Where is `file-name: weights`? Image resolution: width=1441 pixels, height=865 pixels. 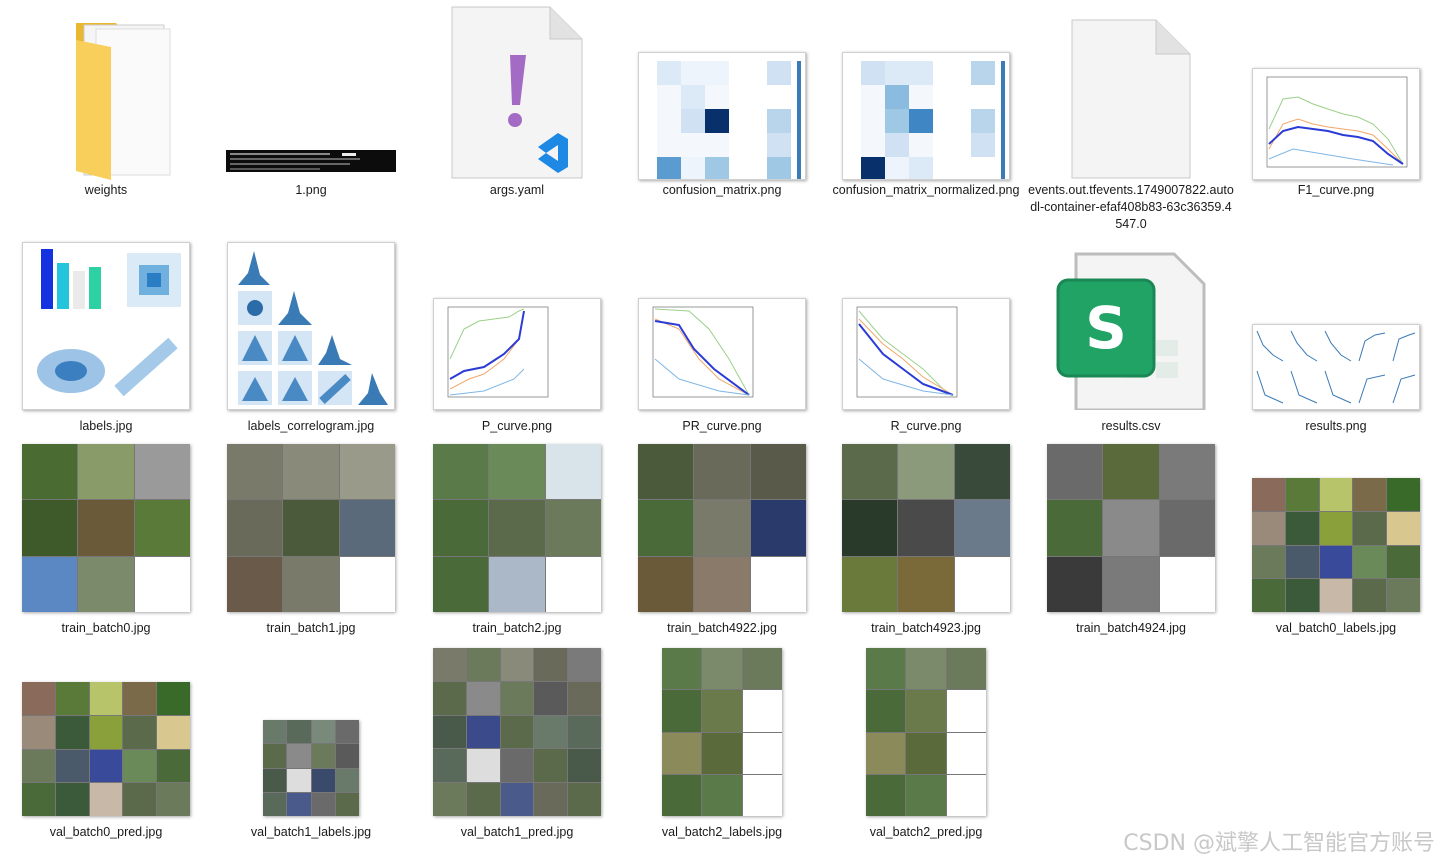
file-name: weights is located at coordinates (106, 190).